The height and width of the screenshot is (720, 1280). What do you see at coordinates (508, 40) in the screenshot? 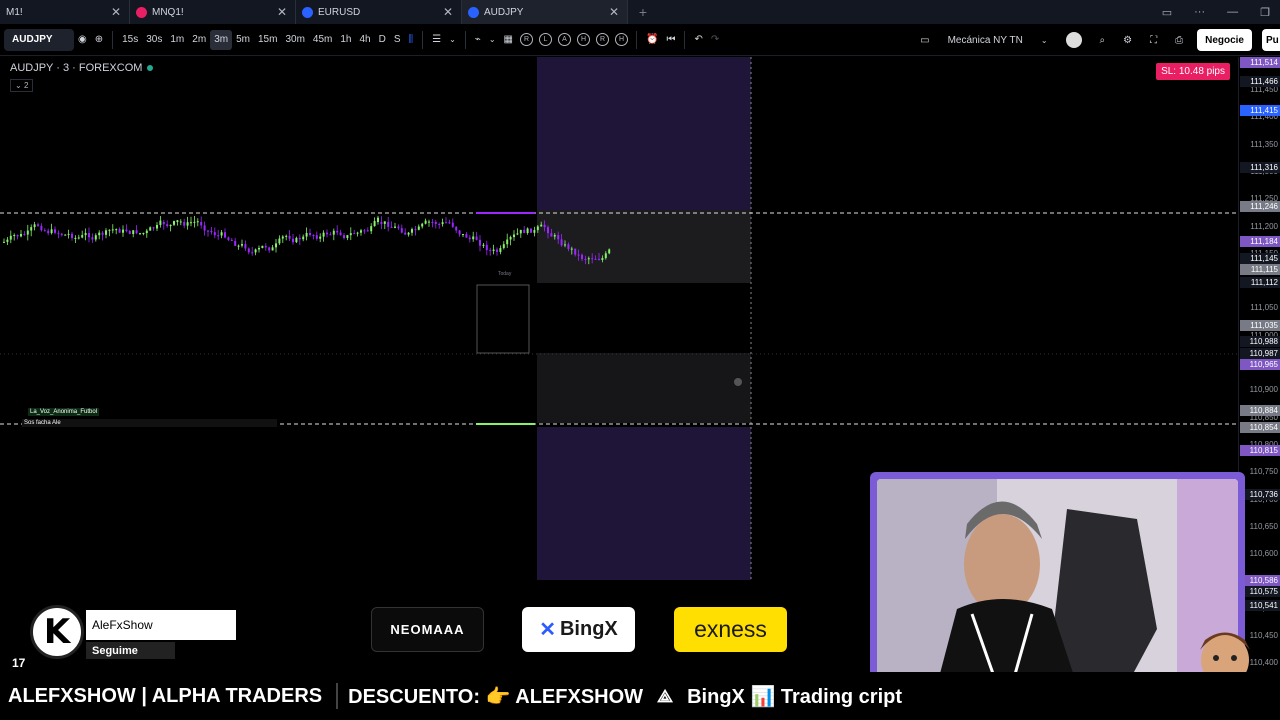
I see `grid-icon: ▦` at bounding box center [508, 40].